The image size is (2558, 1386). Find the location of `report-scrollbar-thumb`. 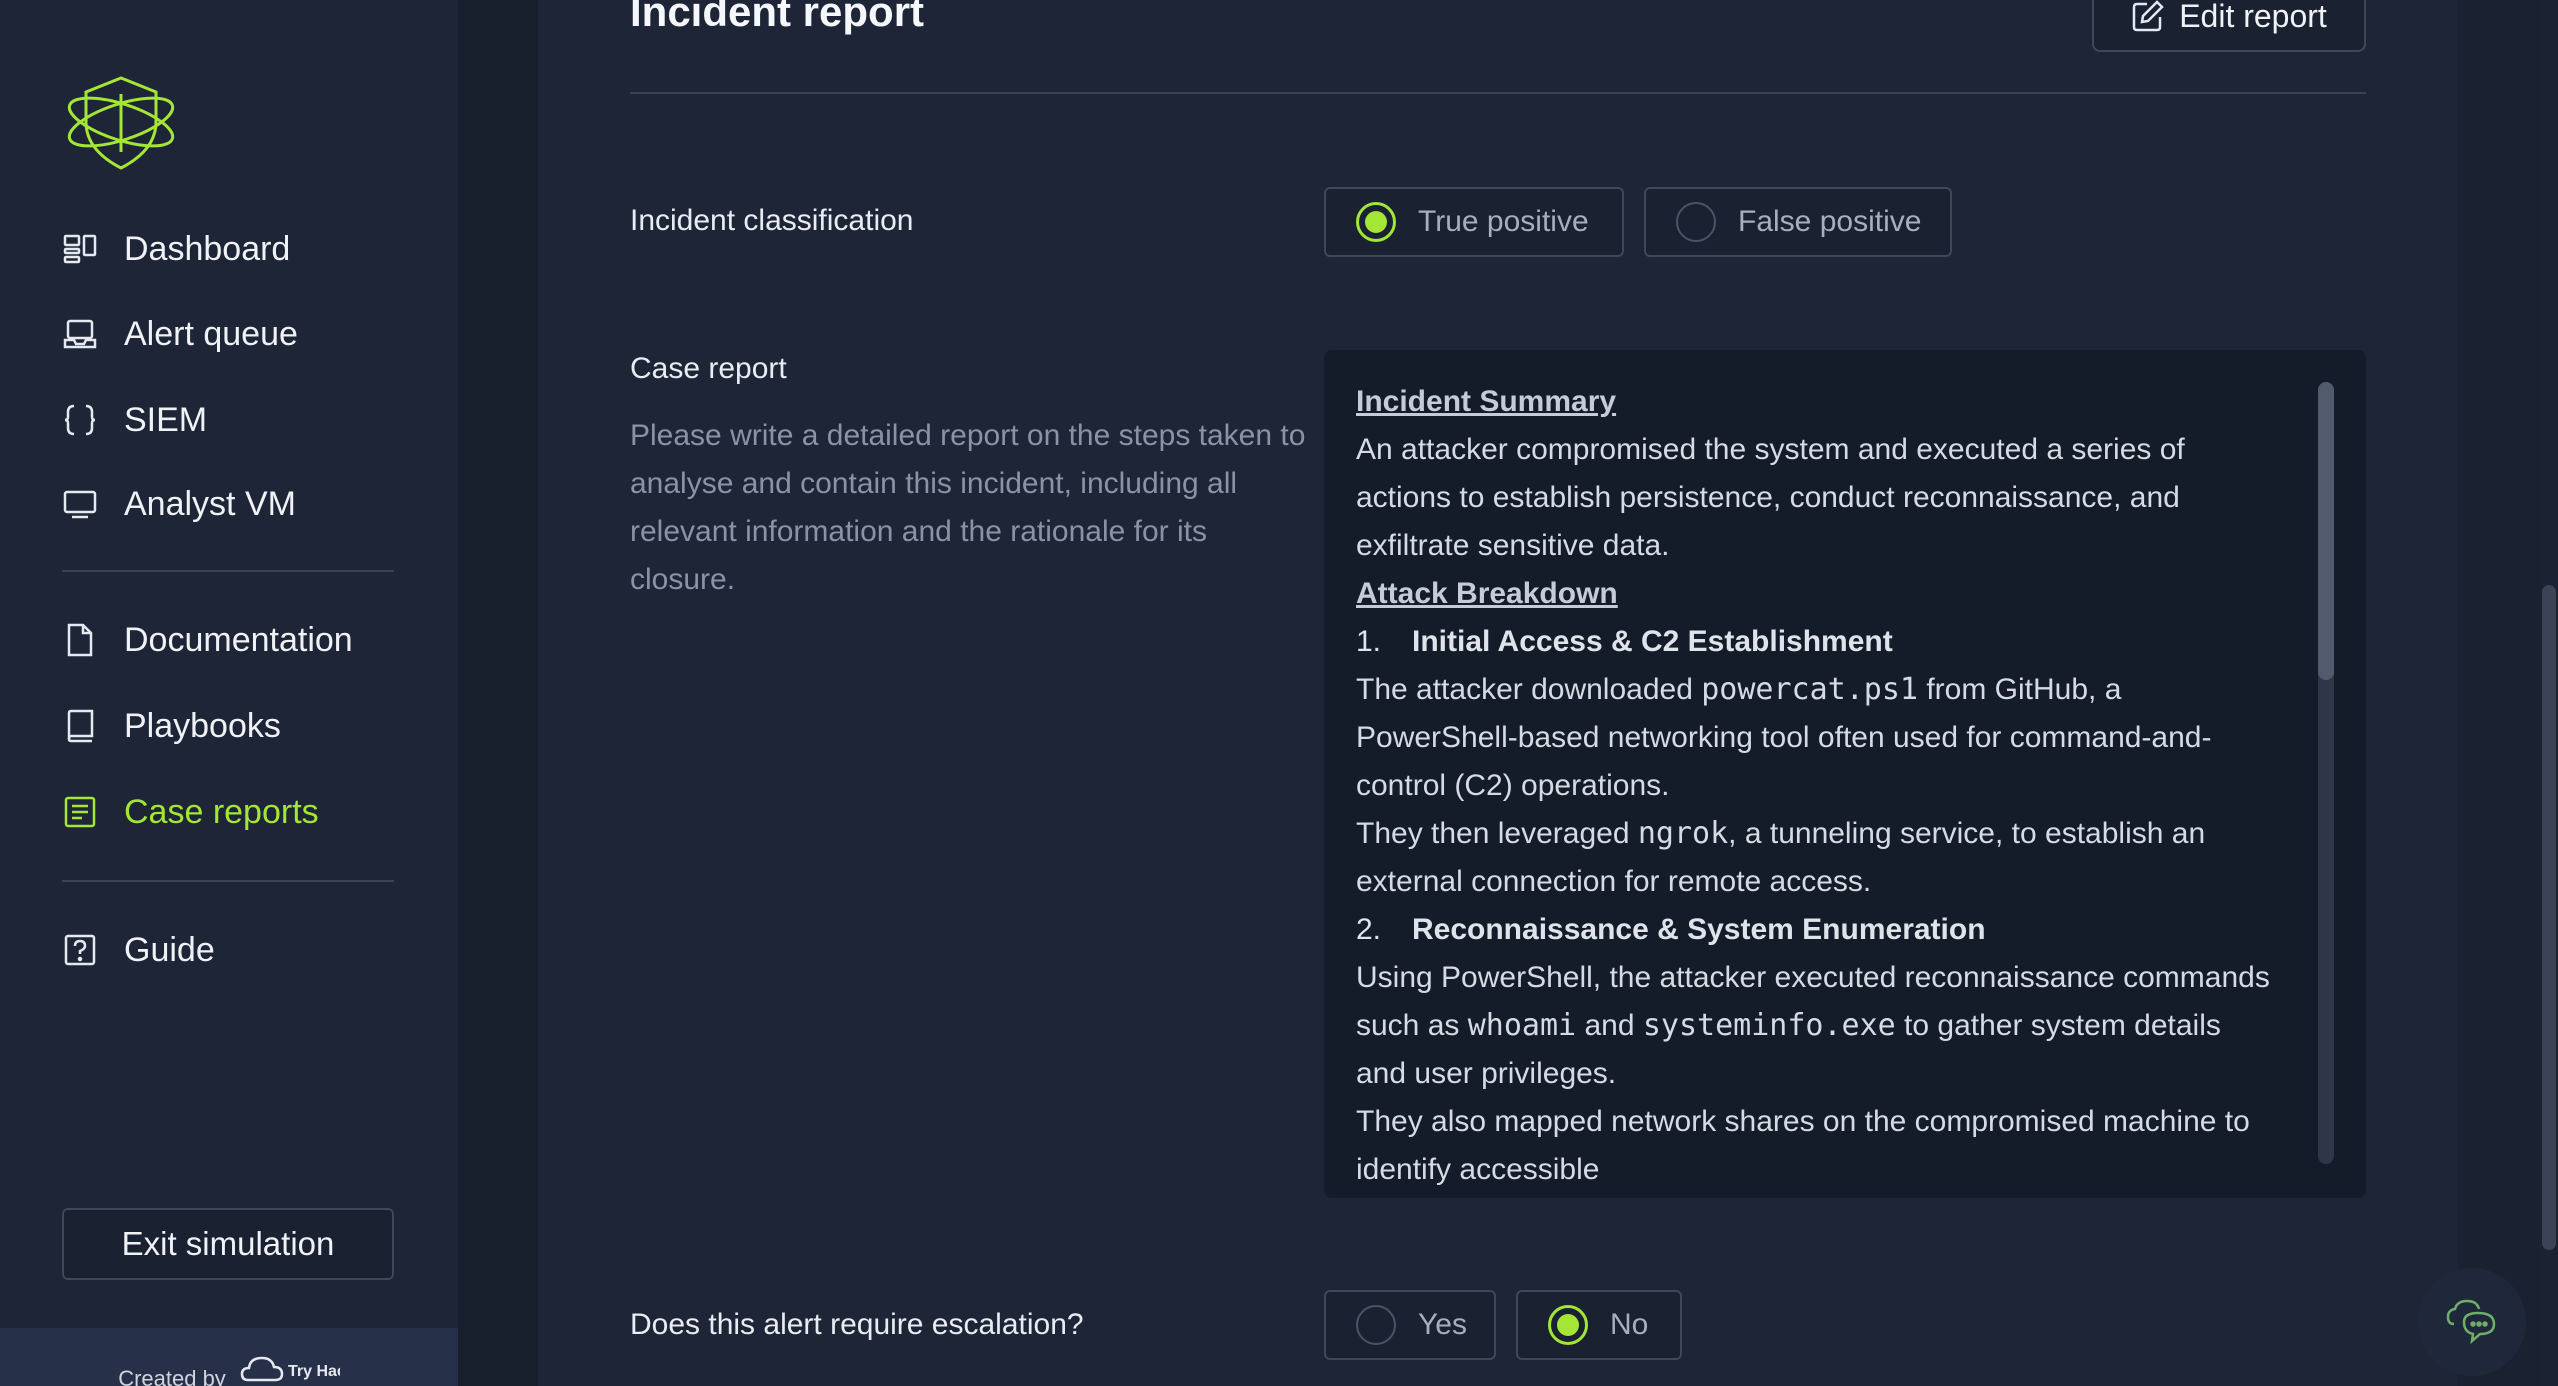

report-scrollbar-thumb is located at coordinates (2326, 531).